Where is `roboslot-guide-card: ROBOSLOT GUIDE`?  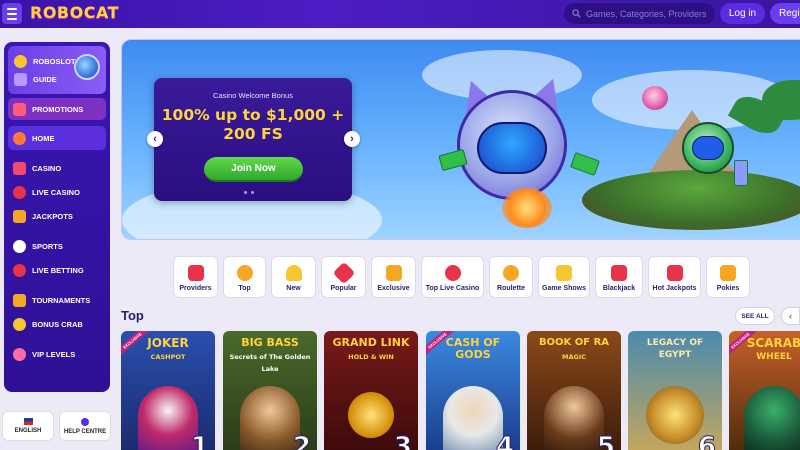
roboslot-guide-card: ROBOSLOT GUIDE is located at coordinates (57, 70).